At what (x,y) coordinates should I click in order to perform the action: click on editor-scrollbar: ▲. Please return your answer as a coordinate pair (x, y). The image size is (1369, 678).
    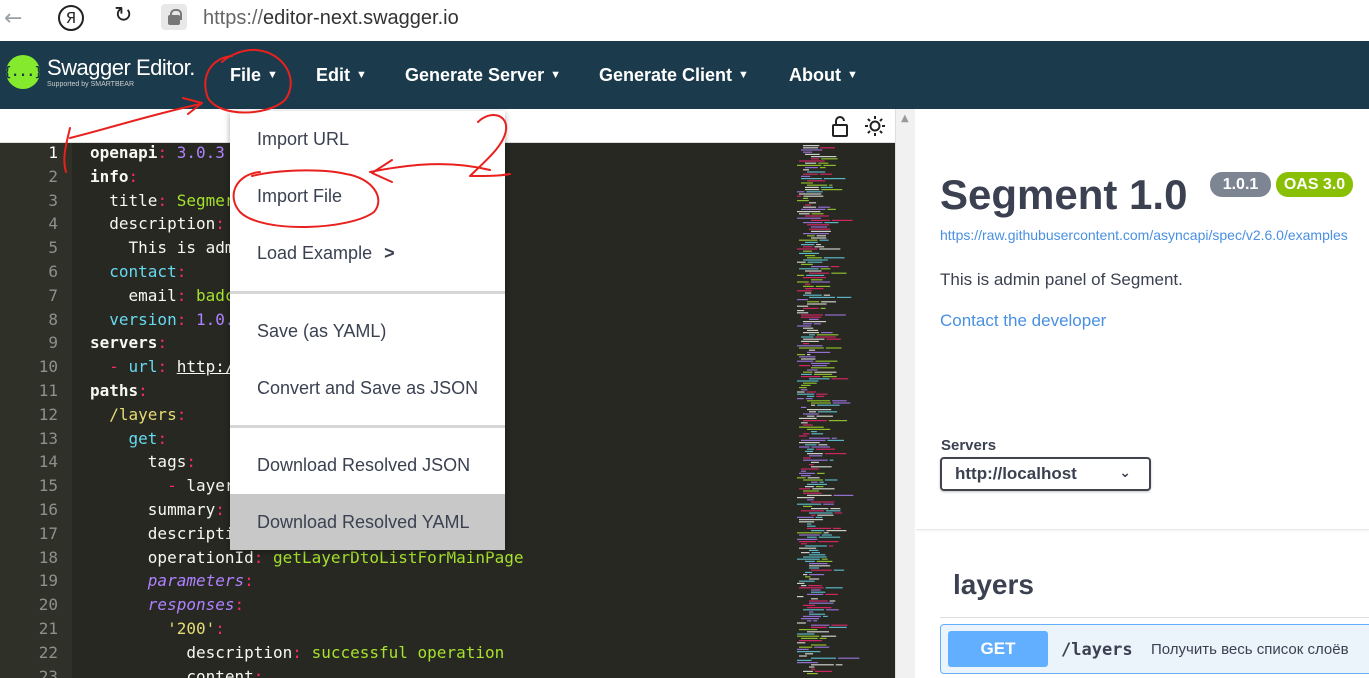
    Looking at the image, I should click on (905, 393).